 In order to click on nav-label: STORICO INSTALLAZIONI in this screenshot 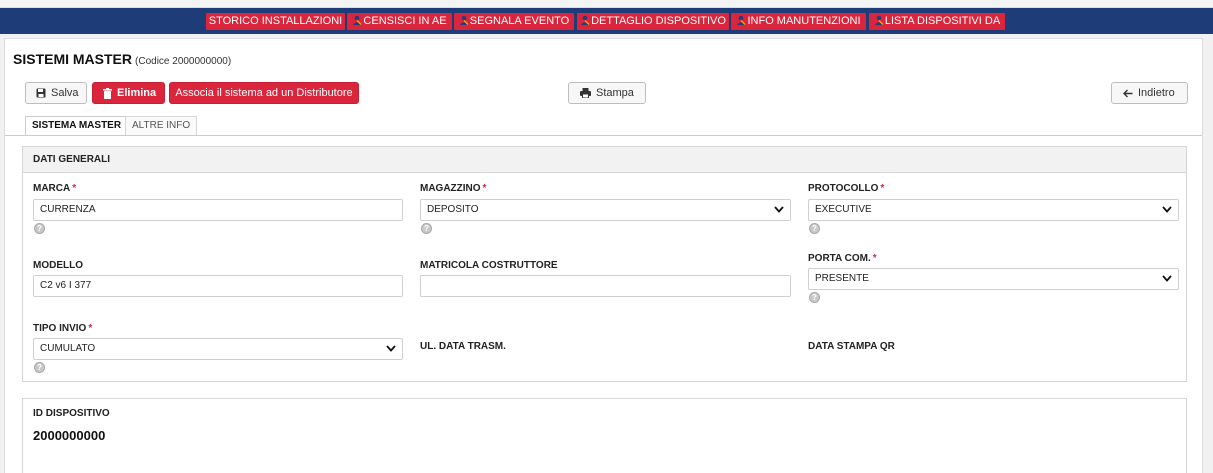, I will do `click(275, 21)`.